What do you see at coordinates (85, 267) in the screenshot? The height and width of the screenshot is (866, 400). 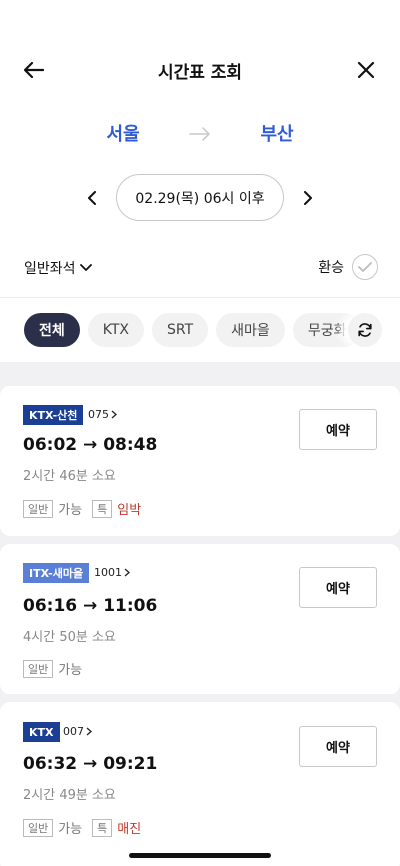 I see `chevron-down-icon` at bounding box center [85, 267].